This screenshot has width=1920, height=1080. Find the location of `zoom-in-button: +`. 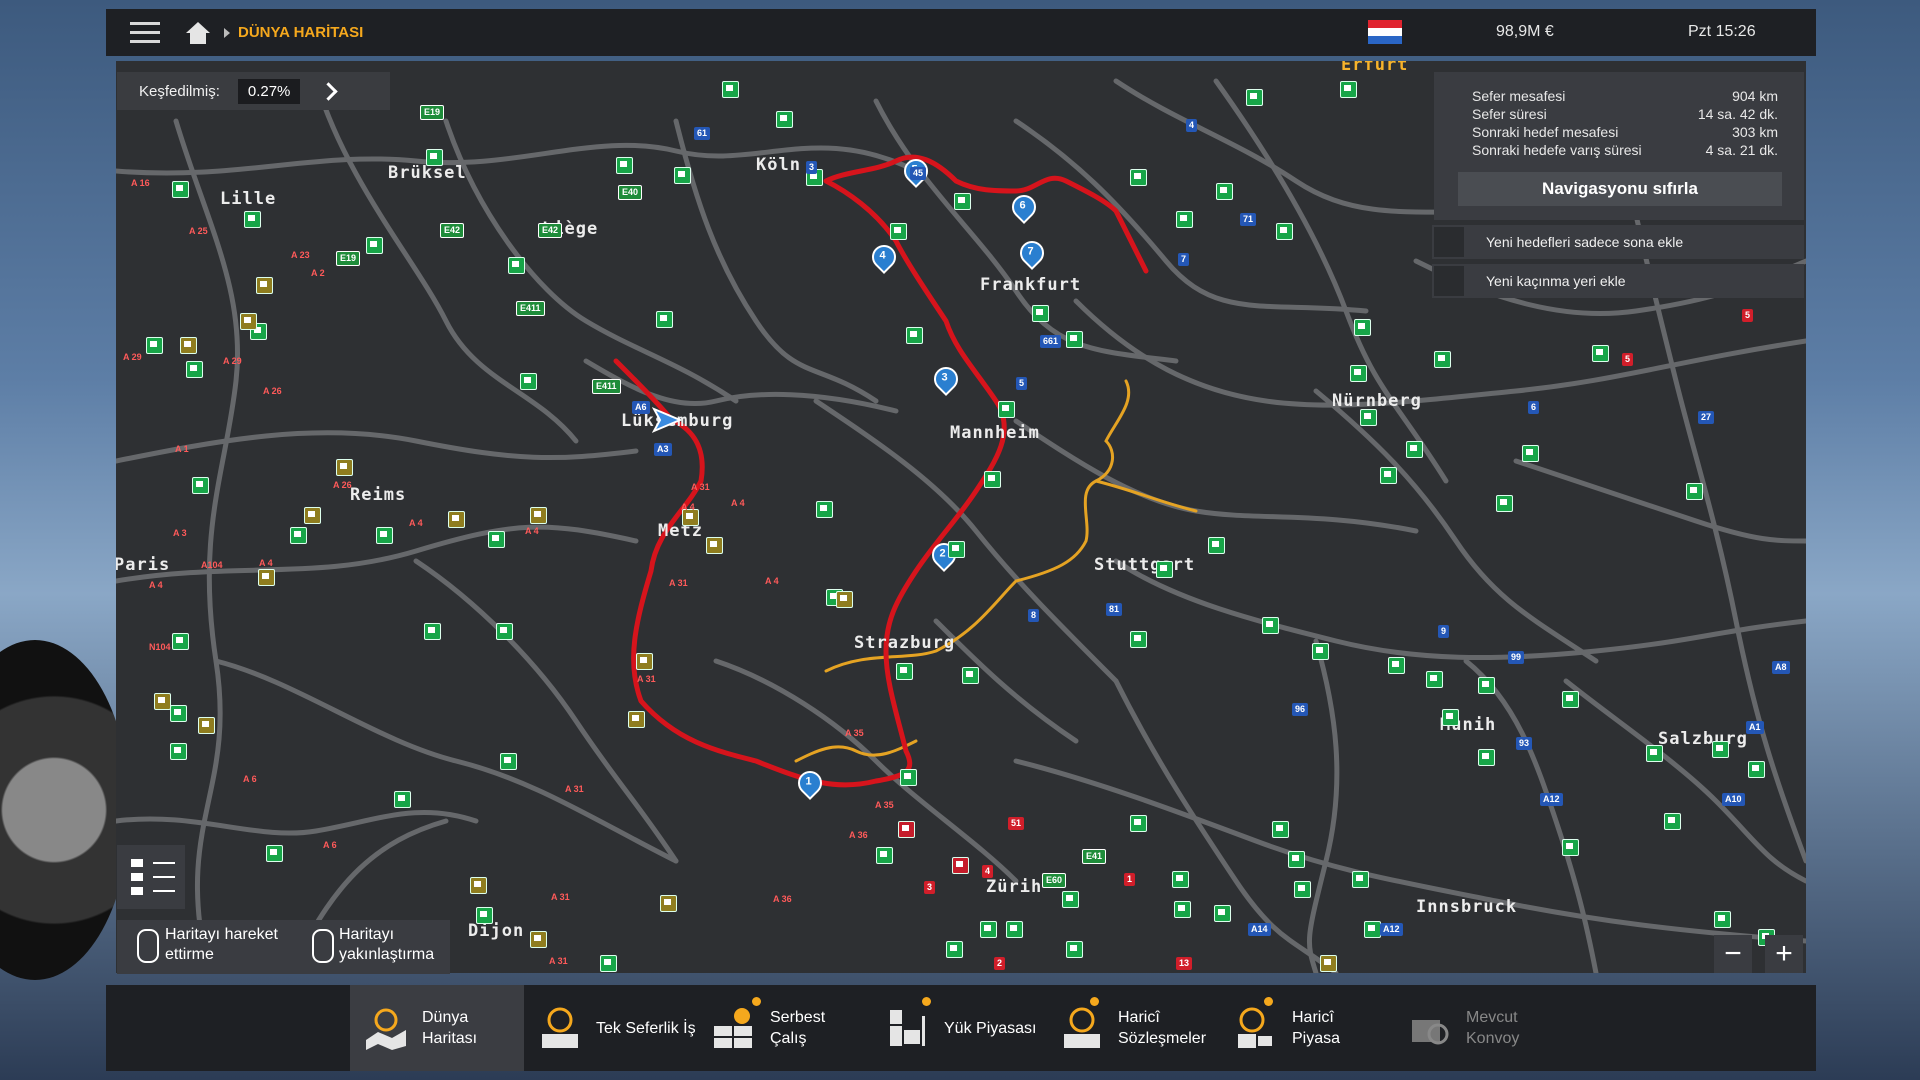

zoom-in-button: + is located at coordinates (1784, 954).